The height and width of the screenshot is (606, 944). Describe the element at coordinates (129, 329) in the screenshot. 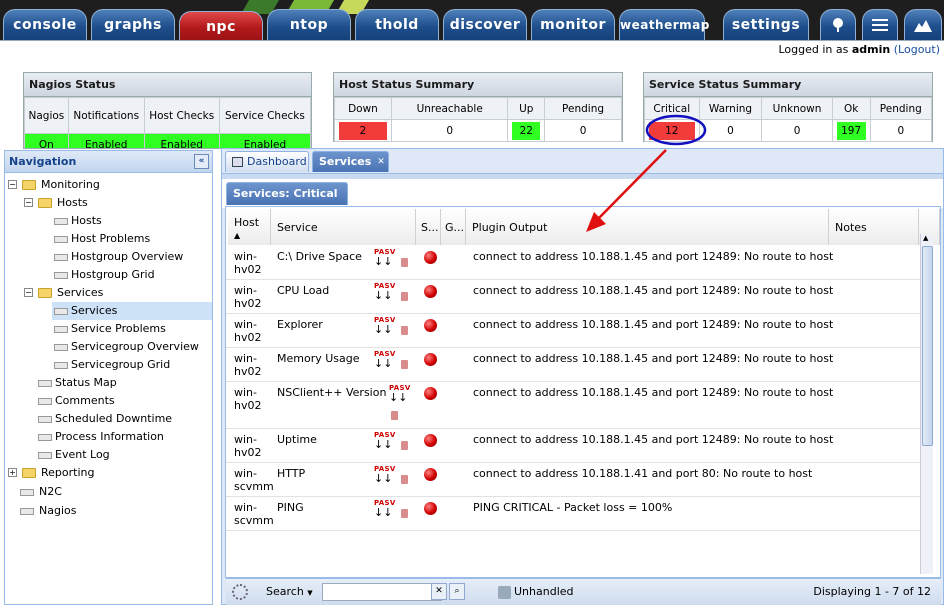

I see `tree-item-service-problems: Service Problems` at that location.